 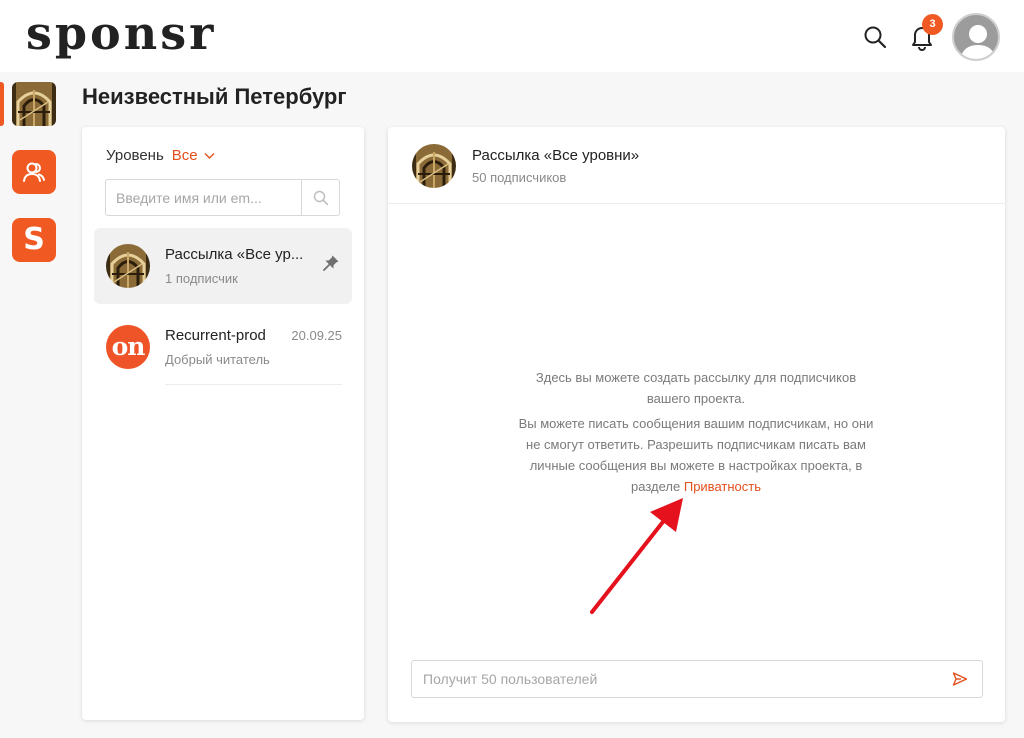 What do you see at coordinates (209, 156) in the screenshot?
I see `chevron-down-icon` at bounding box center [209, 156].